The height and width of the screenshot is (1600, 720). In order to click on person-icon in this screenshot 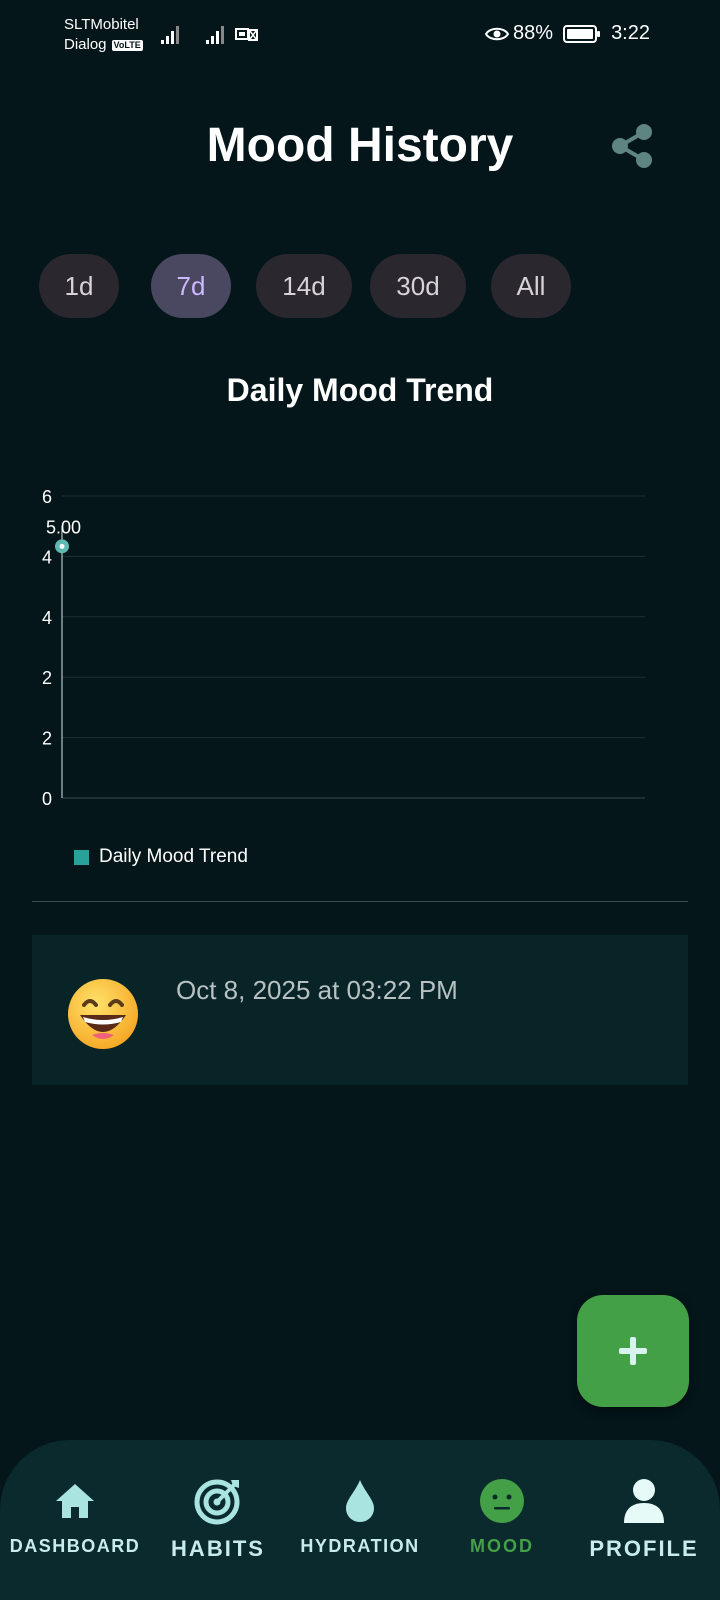, I will do `click(644, 1501)`.